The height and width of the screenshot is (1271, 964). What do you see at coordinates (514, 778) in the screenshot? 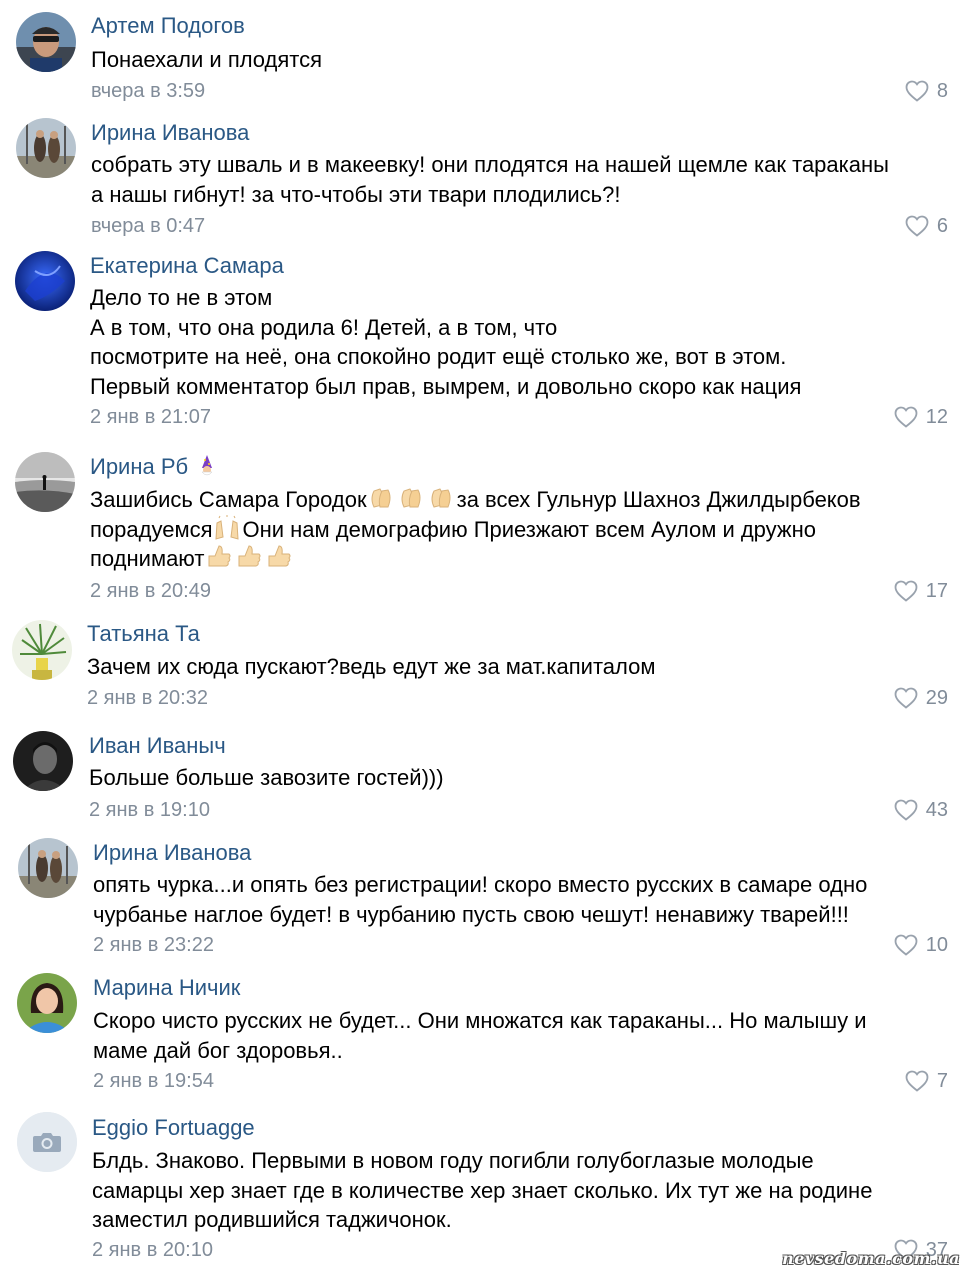
I see `comment-text: Больше больше завозите гостей)))` at bounding box center [514, 778].